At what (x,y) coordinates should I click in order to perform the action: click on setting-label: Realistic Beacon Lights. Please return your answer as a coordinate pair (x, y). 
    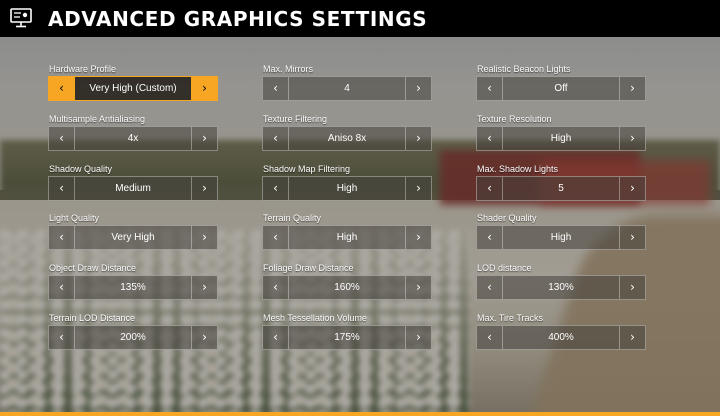
    Looking at the image, I should click on (524, 69).